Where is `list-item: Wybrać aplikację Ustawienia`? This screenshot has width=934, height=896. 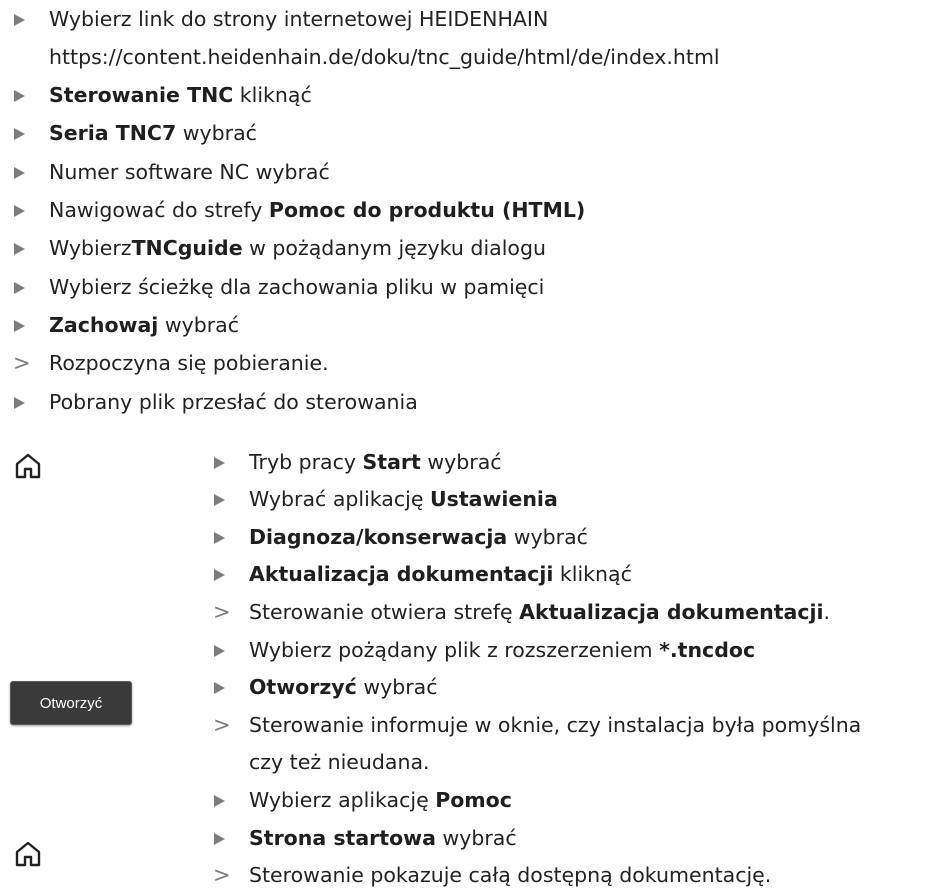
list-item: Wybrać aplikację Ustawienia is located at coordinates (385, 499).